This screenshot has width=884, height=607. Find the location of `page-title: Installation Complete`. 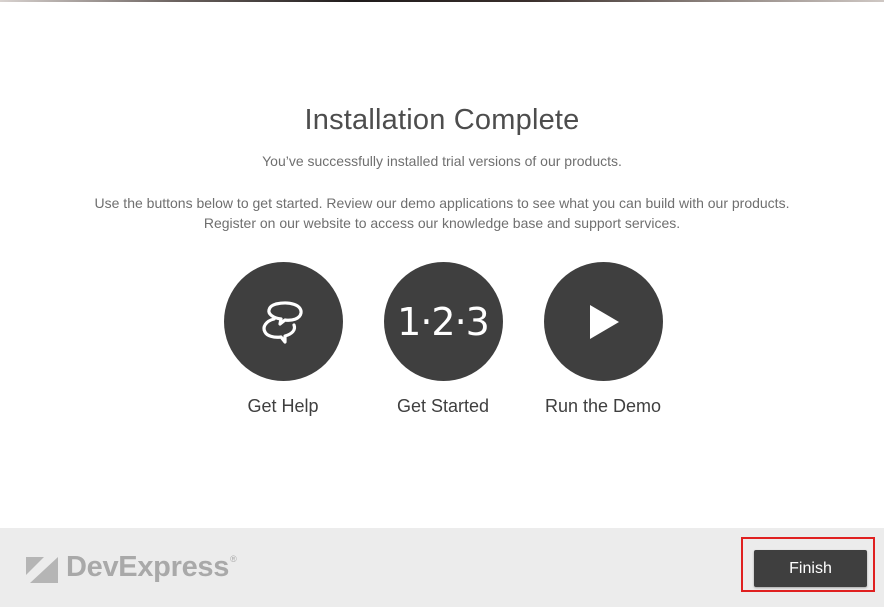

page-title: Installation Complete is located at coordinates (442, 120).